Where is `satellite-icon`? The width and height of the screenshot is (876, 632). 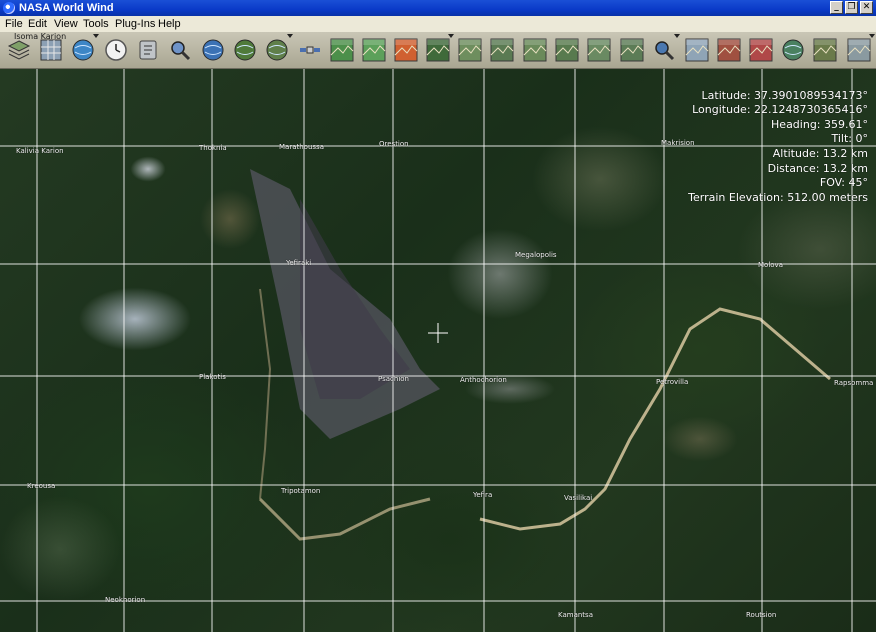
satellite-icon is located at coordinates (310, 50).